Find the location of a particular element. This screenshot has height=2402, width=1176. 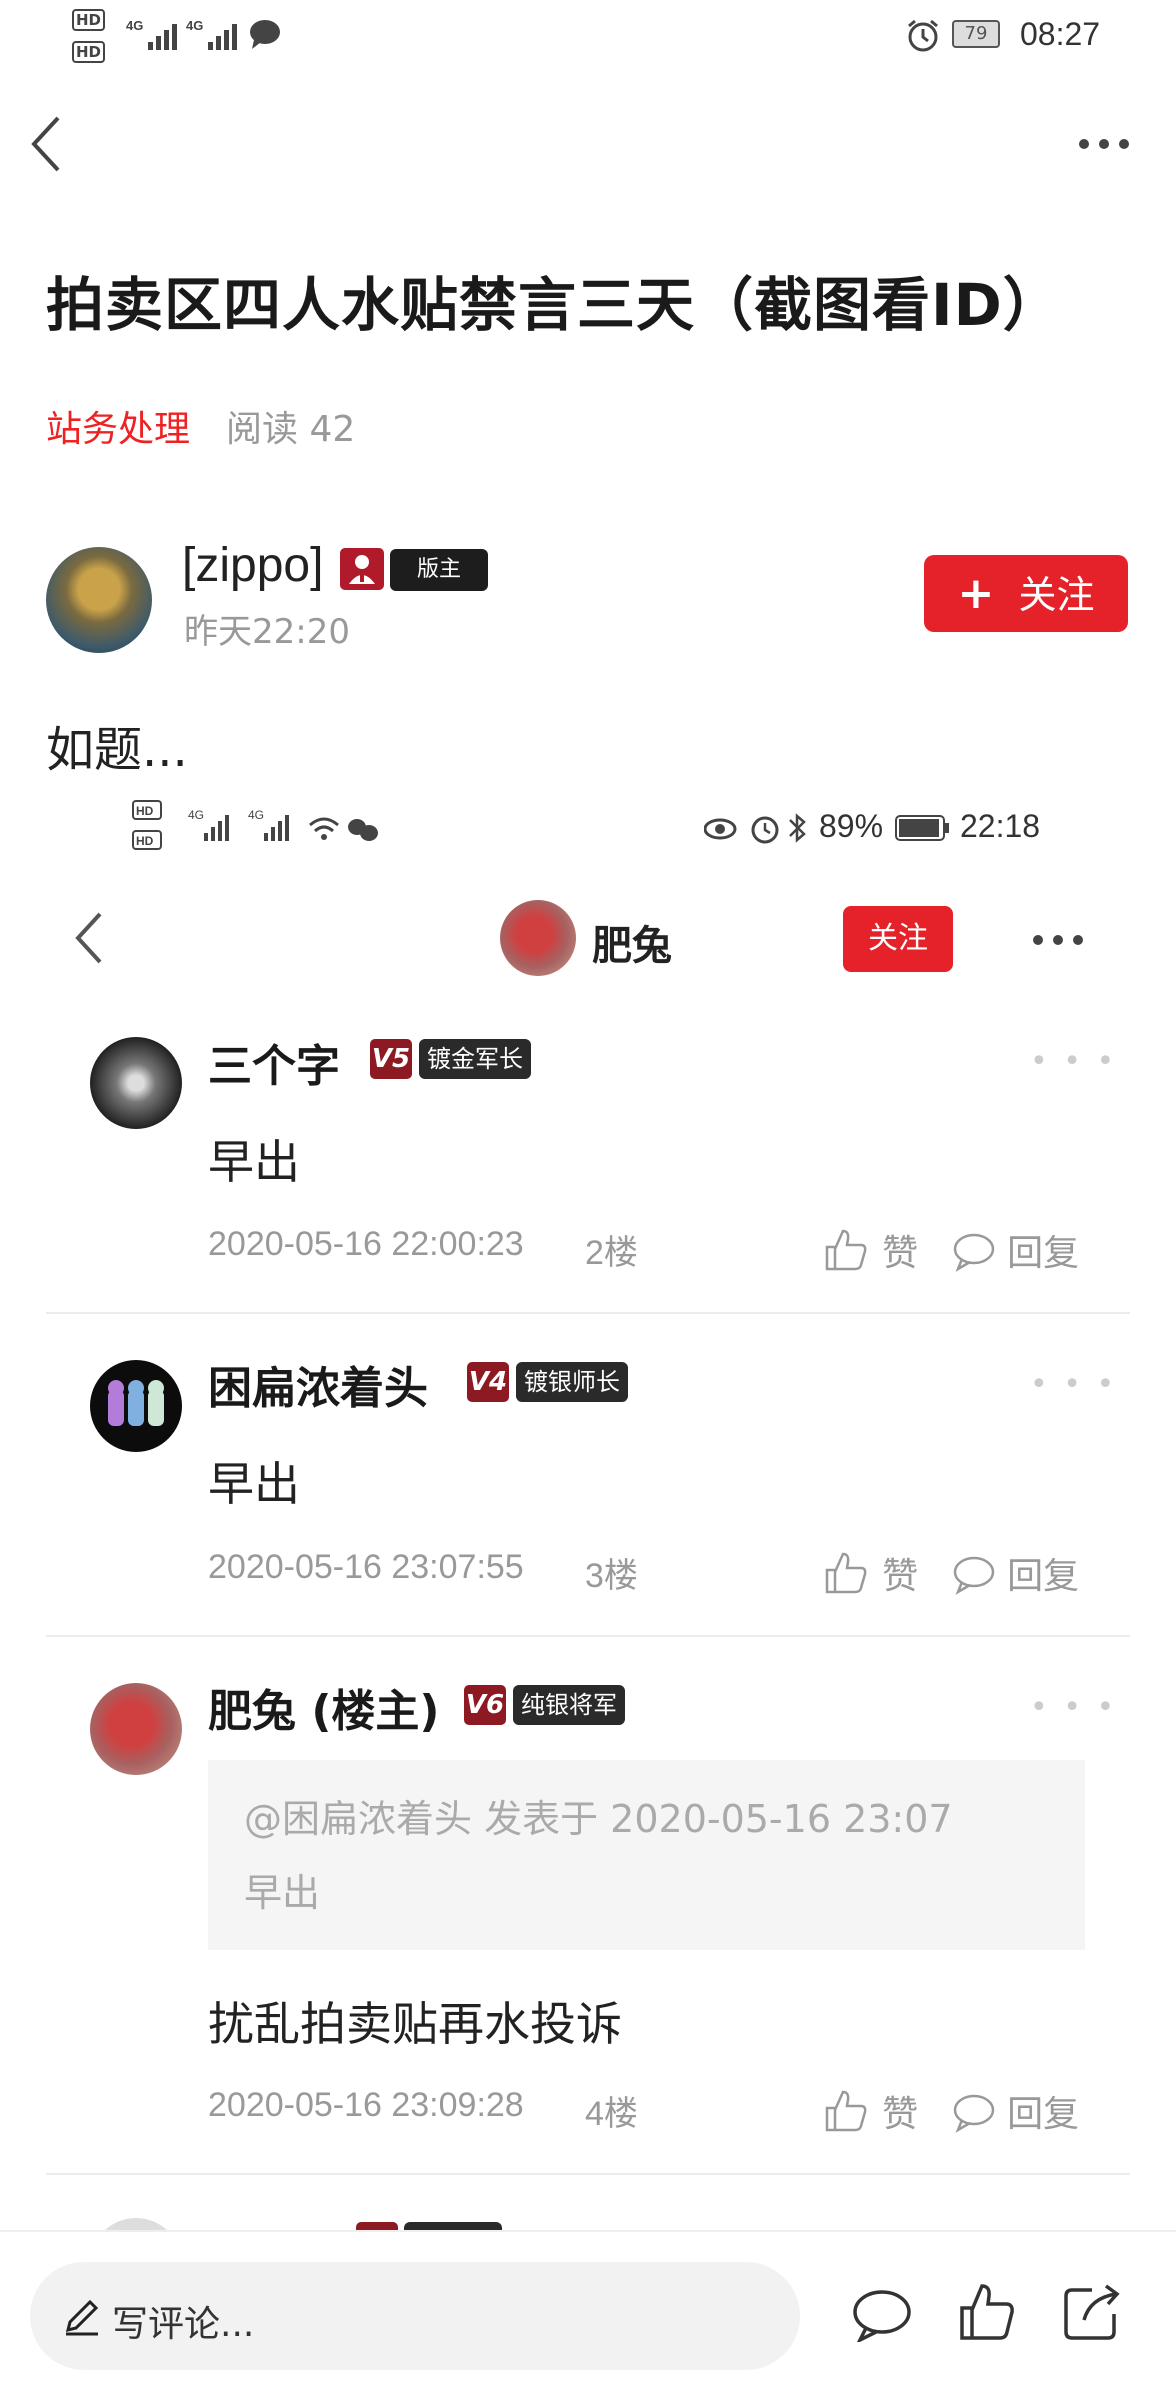

share-icon is located at coordinates (1092, 2312).